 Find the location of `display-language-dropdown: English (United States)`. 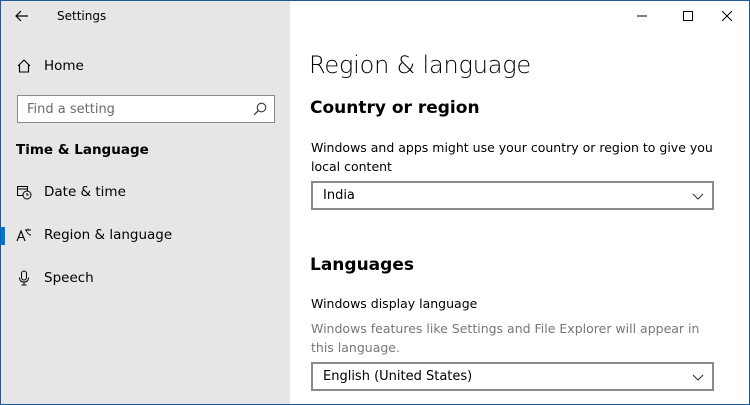

display-language-dropdown: English (United States) is located at coordinates (512, 376).